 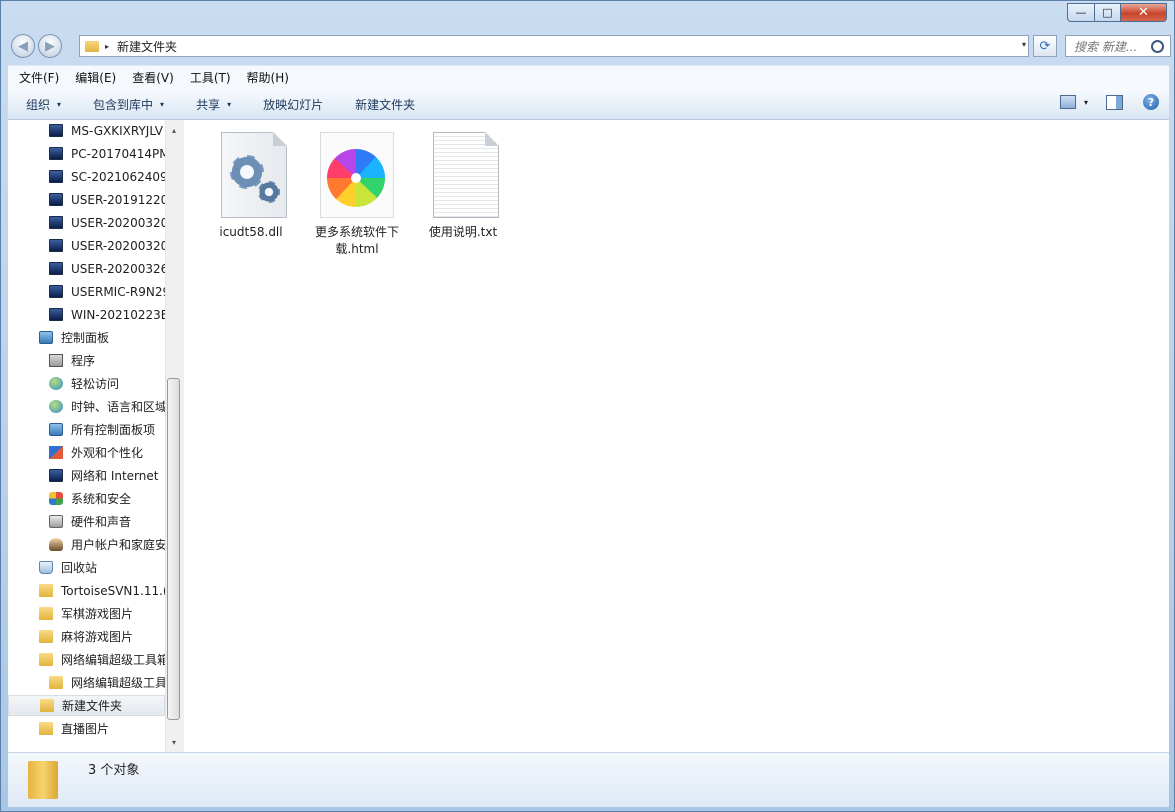 I want to click on gear-icon, so click(x=269, y=192).